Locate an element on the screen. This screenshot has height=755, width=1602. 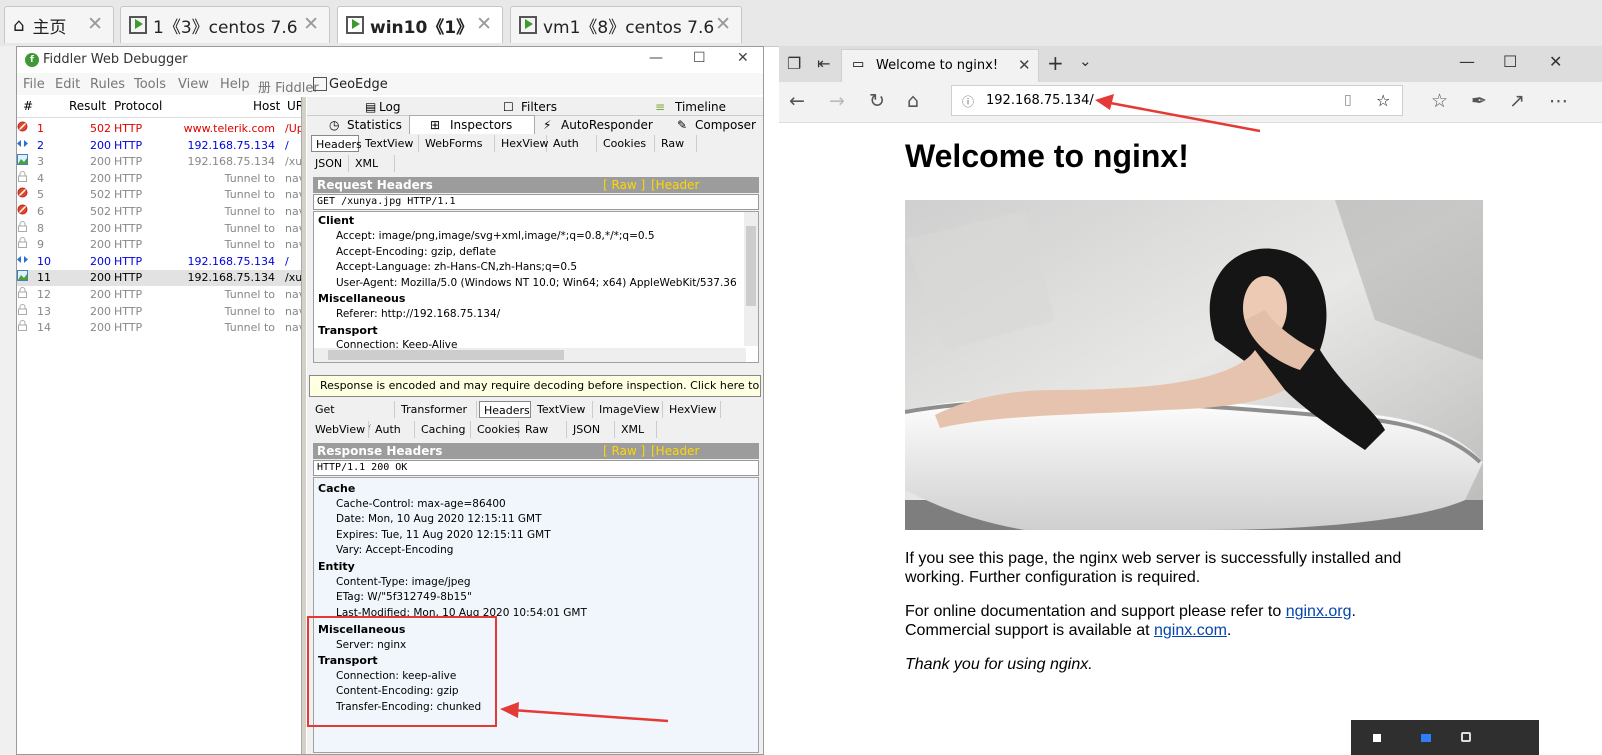
arrow-head-headers is located at coordinates (509, 710).